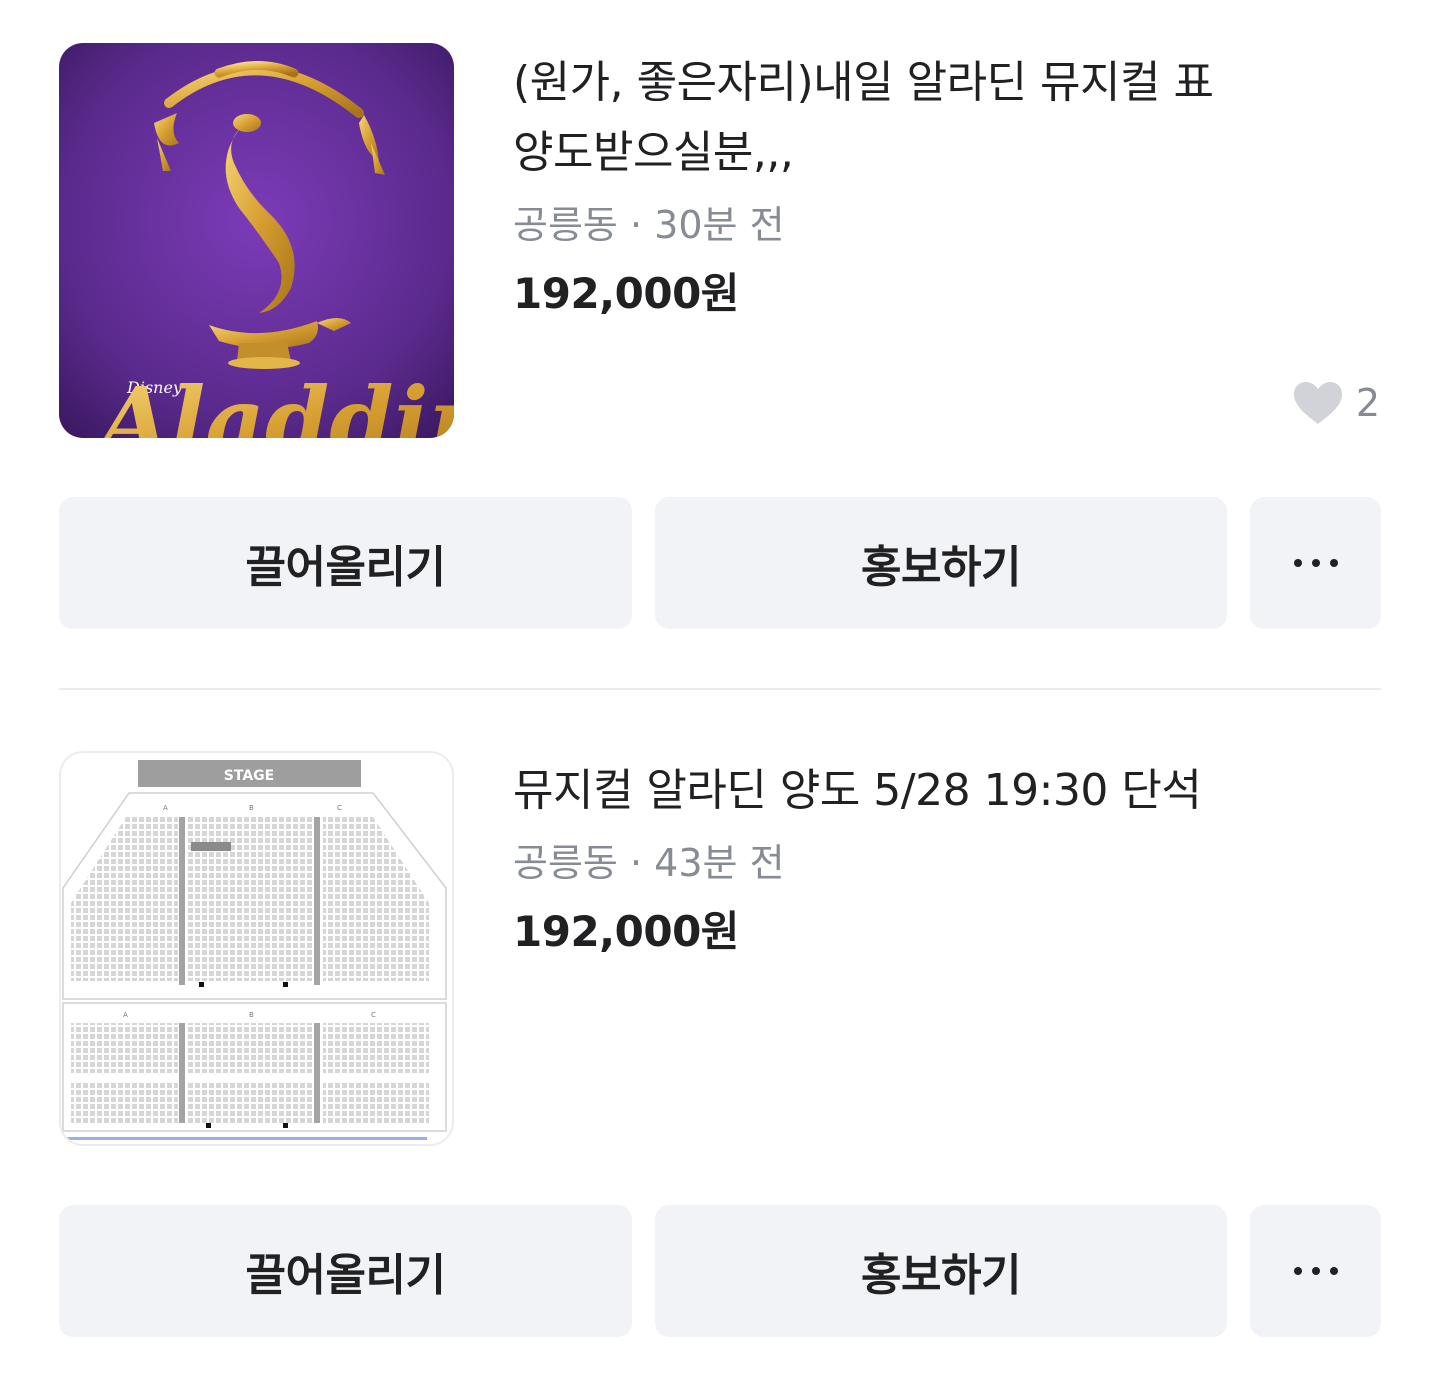 Image resolution: width=1440 pixels, height=1385 pixels. What do you see at coordinates (373, 1015) in the screenshot?
I see `section-label-c-lower: C` at bounding box center [373, 1015].